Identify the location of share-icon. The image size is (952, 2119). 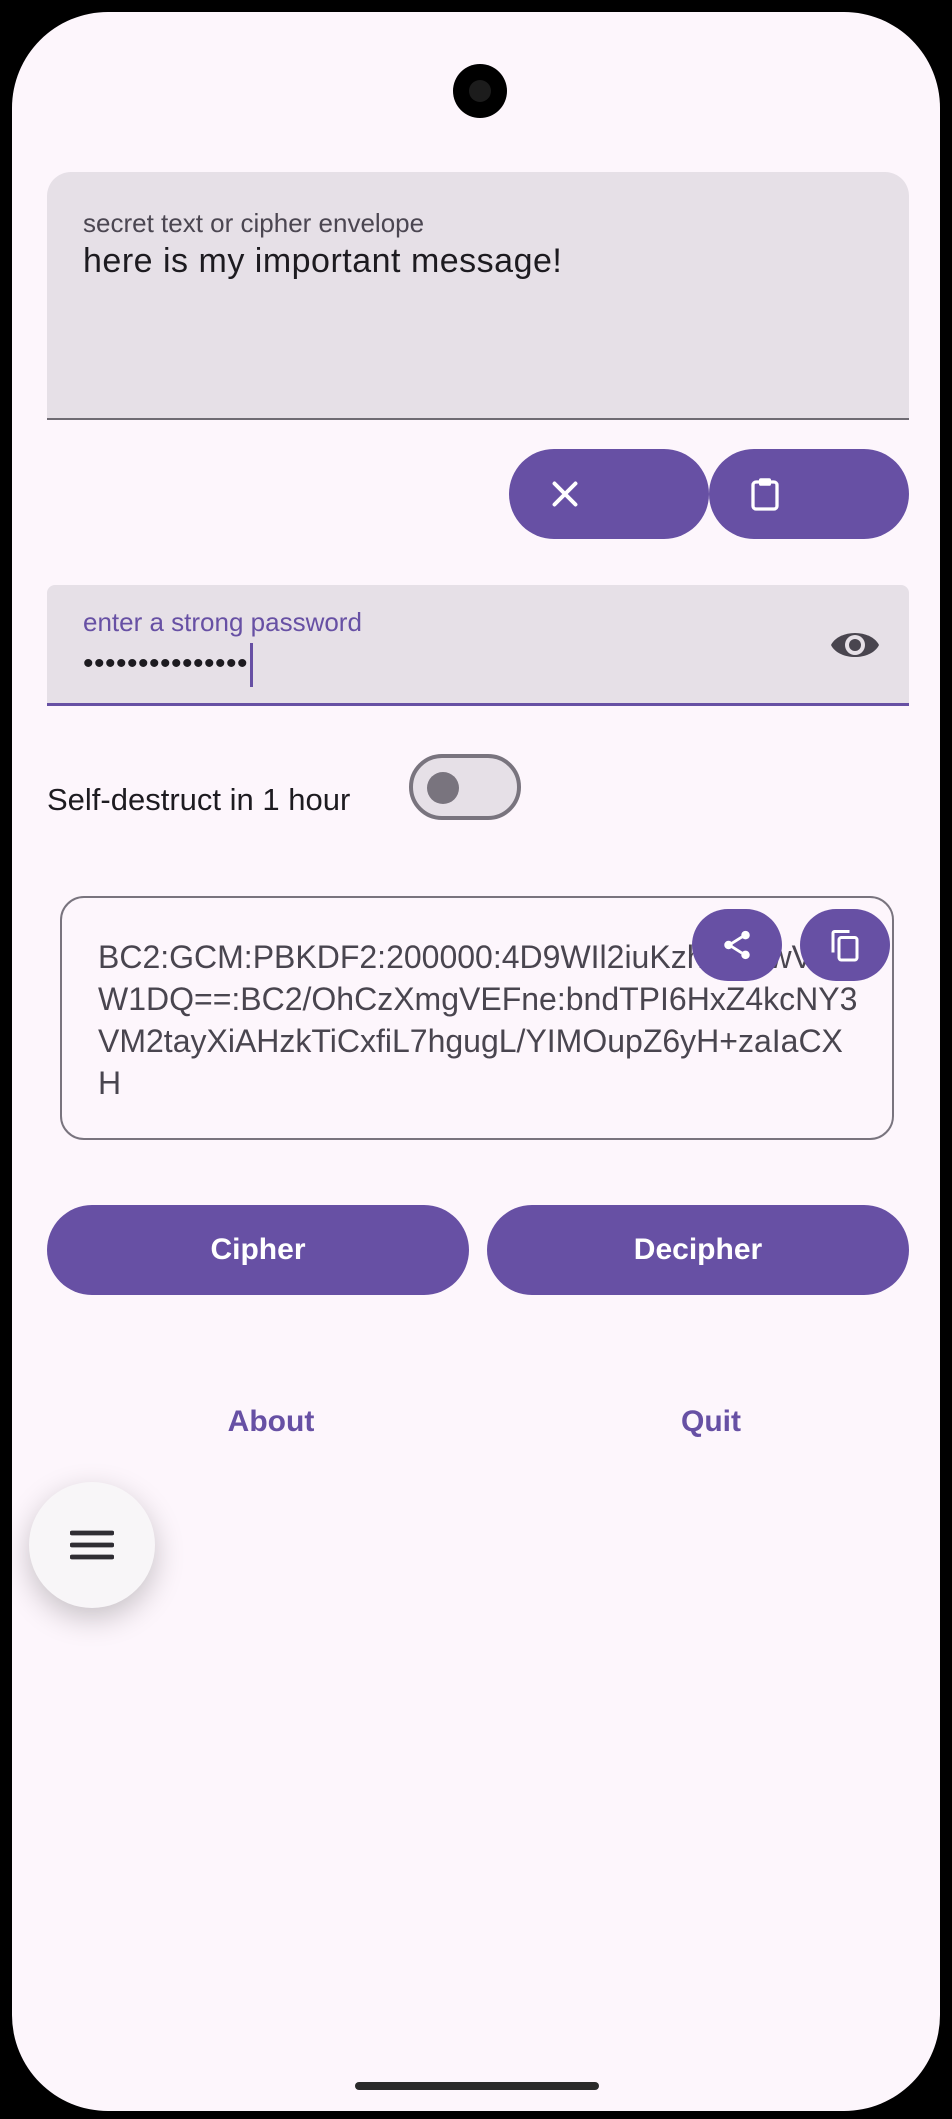
(737, 945).